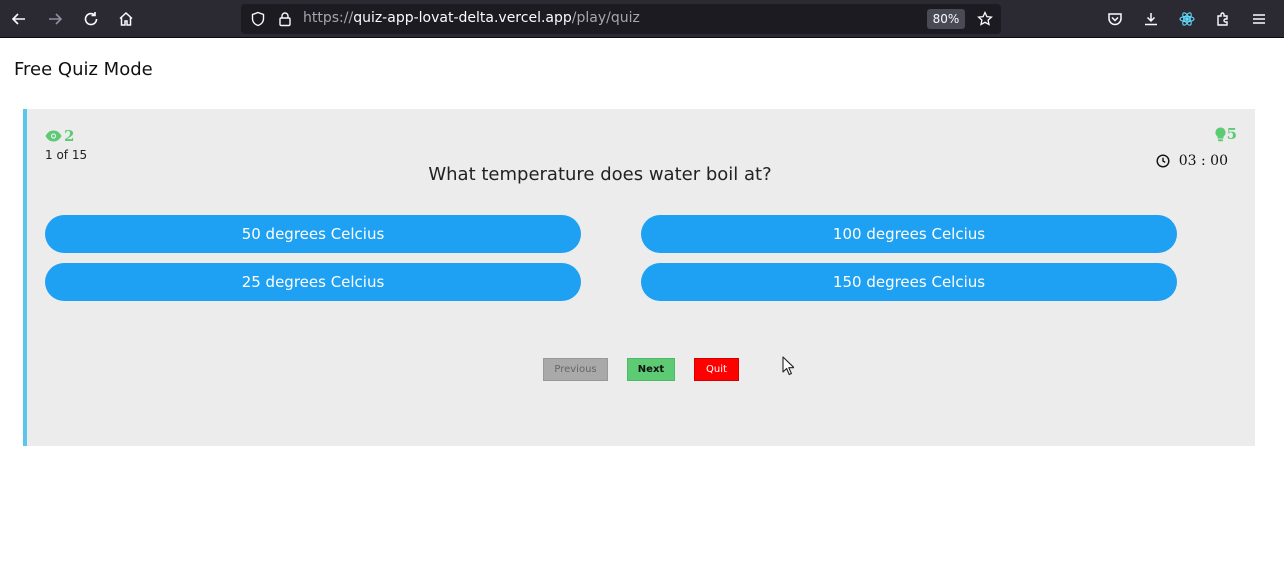 This screenshot has height=585, width=1284. Describe the element at coordinates (909, 282) in the screenshot. I see `option-d-button: 150 degrees Celcius` at that location.